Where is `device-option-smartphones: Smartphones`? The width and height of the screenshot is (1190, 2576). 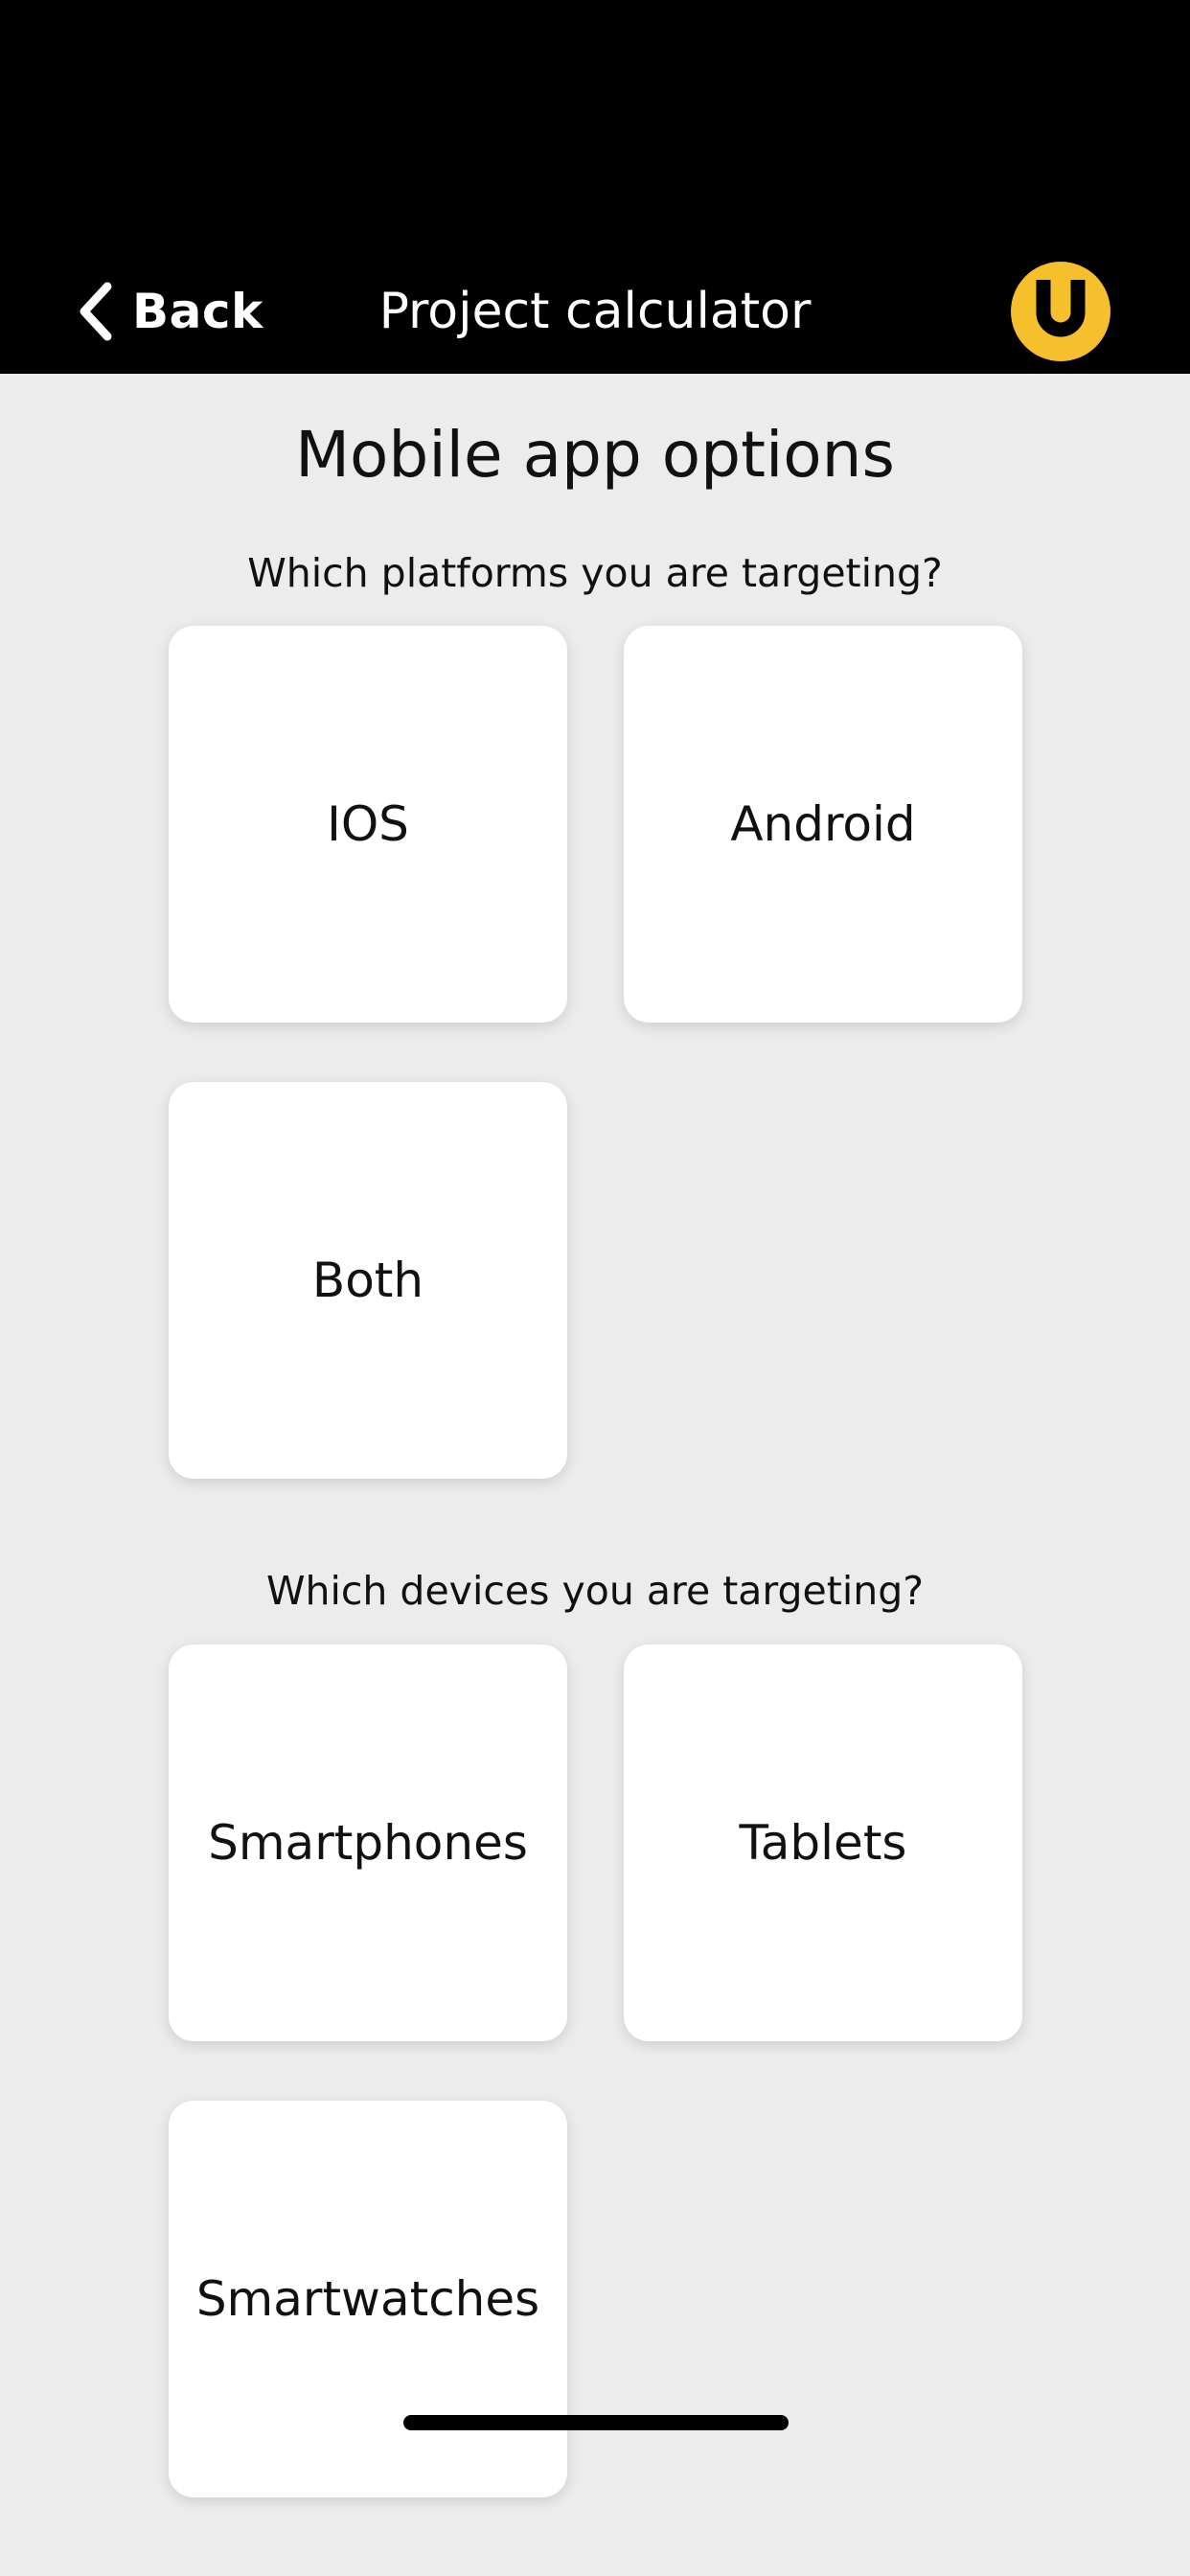
device-option-smartphones: Smartphones is located at coordinates (368, 1842).